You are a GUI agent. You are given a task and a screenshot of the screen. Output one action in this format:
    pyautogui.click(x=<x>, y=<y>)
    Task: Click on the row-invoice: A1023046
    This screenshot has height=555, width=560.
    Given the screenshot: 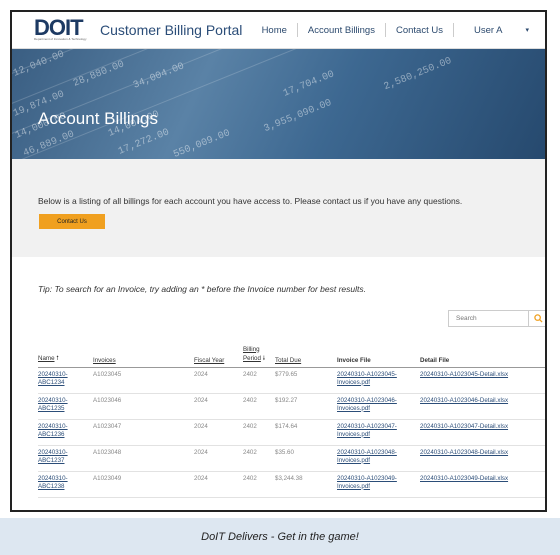 What is the action you would take?
    pyautogui.click(x=143, y=406)
    